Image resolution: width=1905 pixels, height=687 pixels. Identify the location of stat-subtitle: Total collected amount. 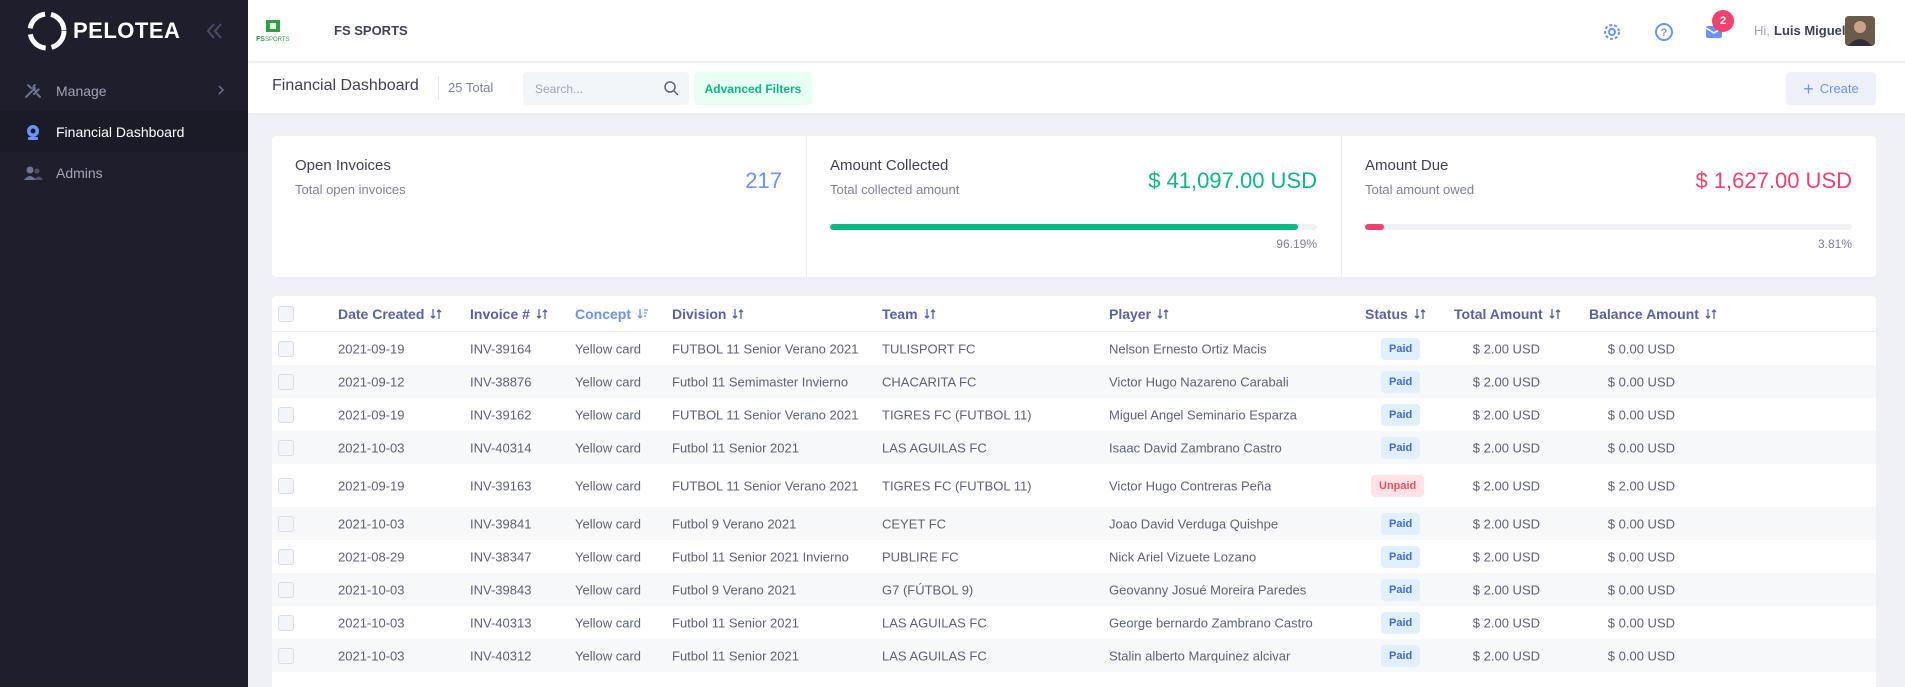
(895, 189).